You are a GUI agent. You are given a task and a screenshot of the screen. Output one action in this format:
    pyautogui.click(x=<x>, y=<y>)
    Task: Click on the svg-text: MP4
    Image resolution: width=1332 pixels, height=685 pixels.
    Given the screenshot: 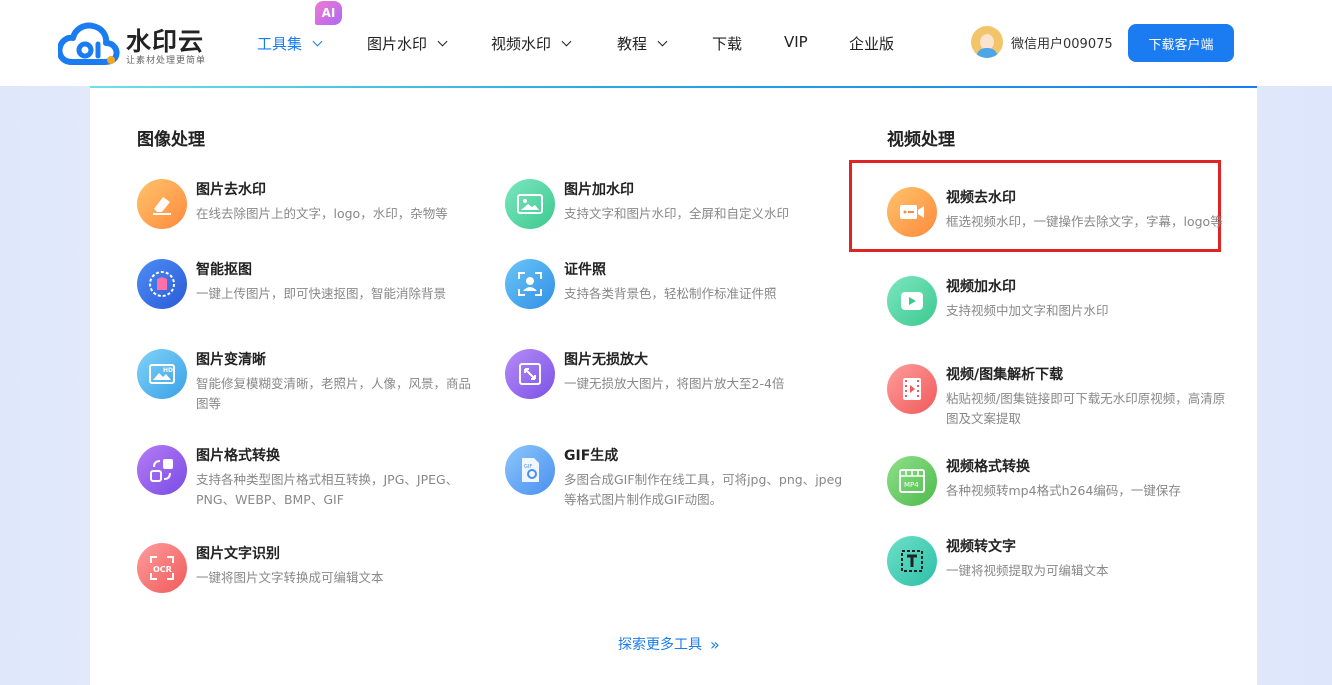 What is the action you would take?
    pyautogui.click(x=911, y=485)
    